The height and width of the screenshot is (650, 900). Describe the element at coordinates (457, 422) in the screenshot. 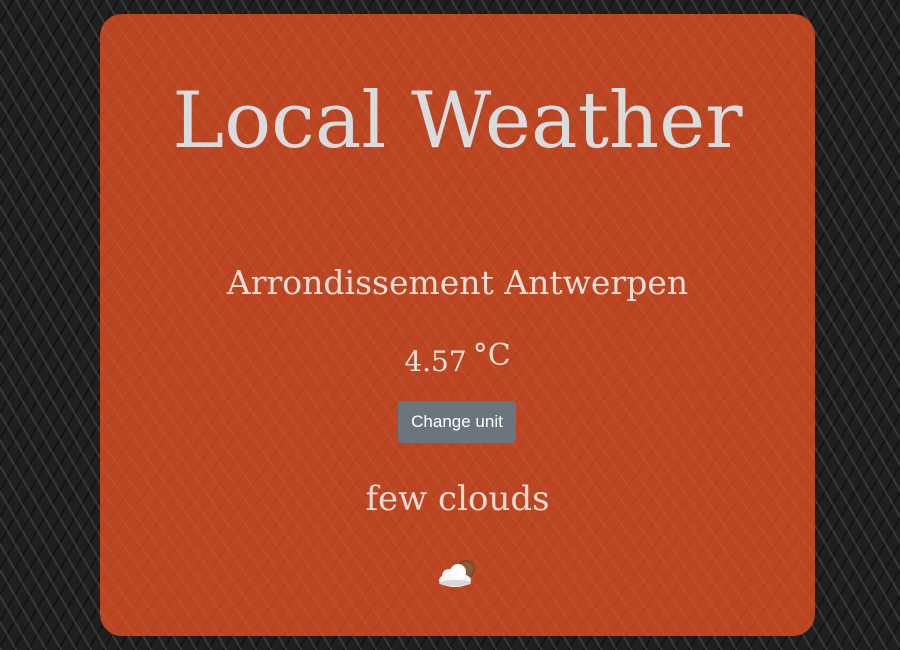

I see `change-unit-button: Change unit` at that location.